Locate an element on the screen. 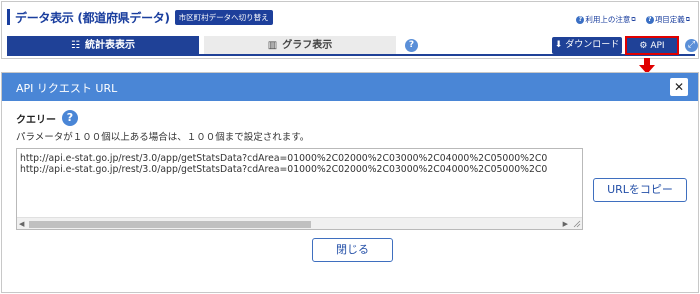 This screenshot has width=700, height=294. switch-to-municipal-button: 市区町村データへ切り替え is located at coordinates (223, 17).